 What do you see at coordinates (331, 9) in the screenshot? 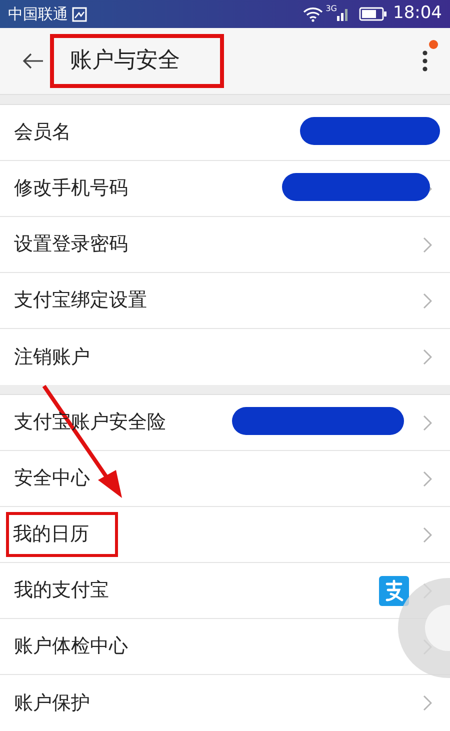
I see `network-type: 3G` at bounding box center [331, 9].